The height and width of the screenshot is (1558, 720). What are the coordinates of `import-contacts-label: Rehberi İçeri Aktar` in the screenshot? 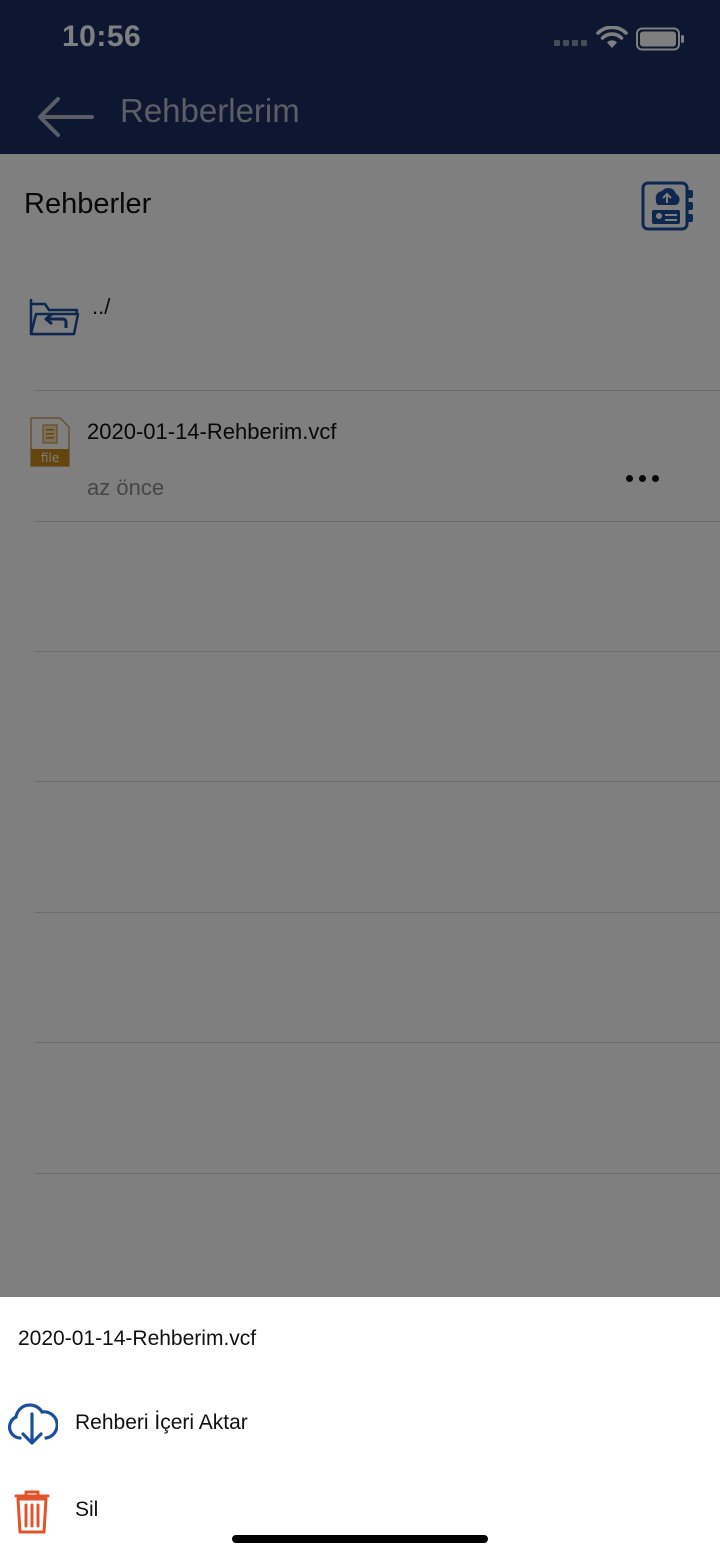 It's located at (161, 1422).